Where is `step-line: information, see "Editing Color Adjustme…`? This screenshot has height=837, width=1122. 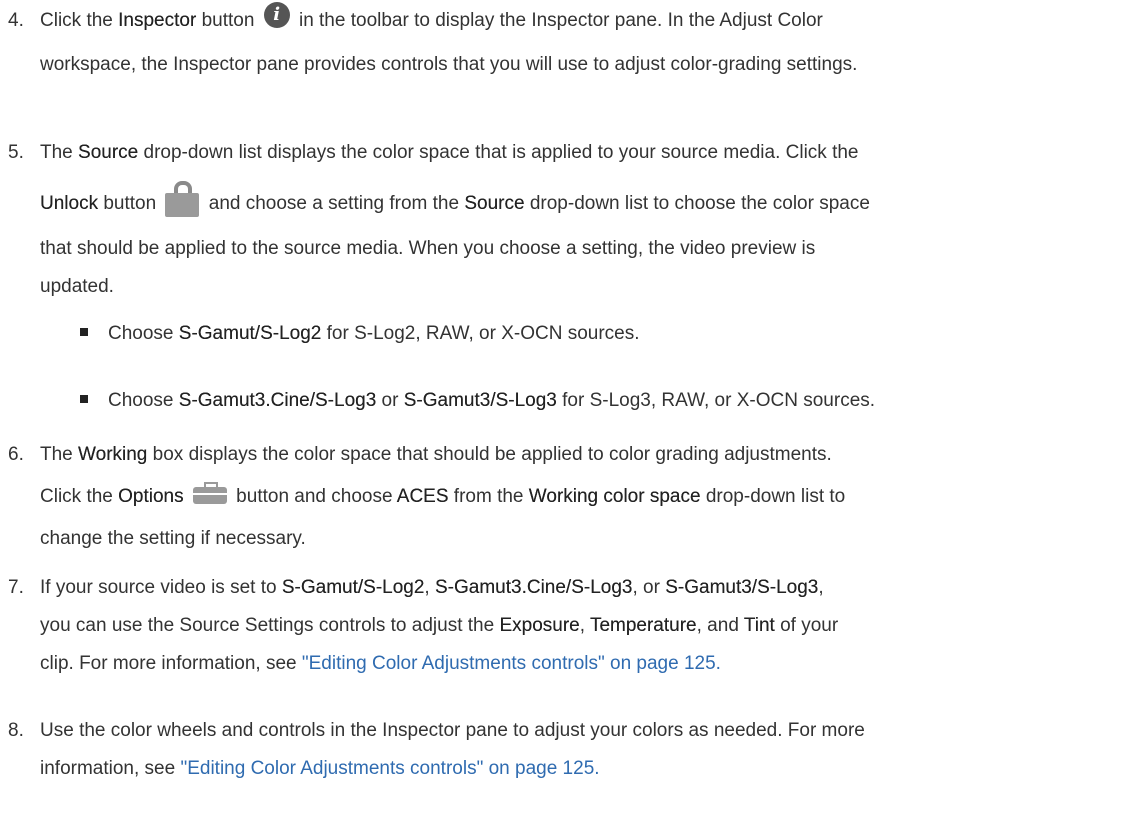
step-line: information, see "Editing Color Adjustme… is located at coordinates (577, 769).